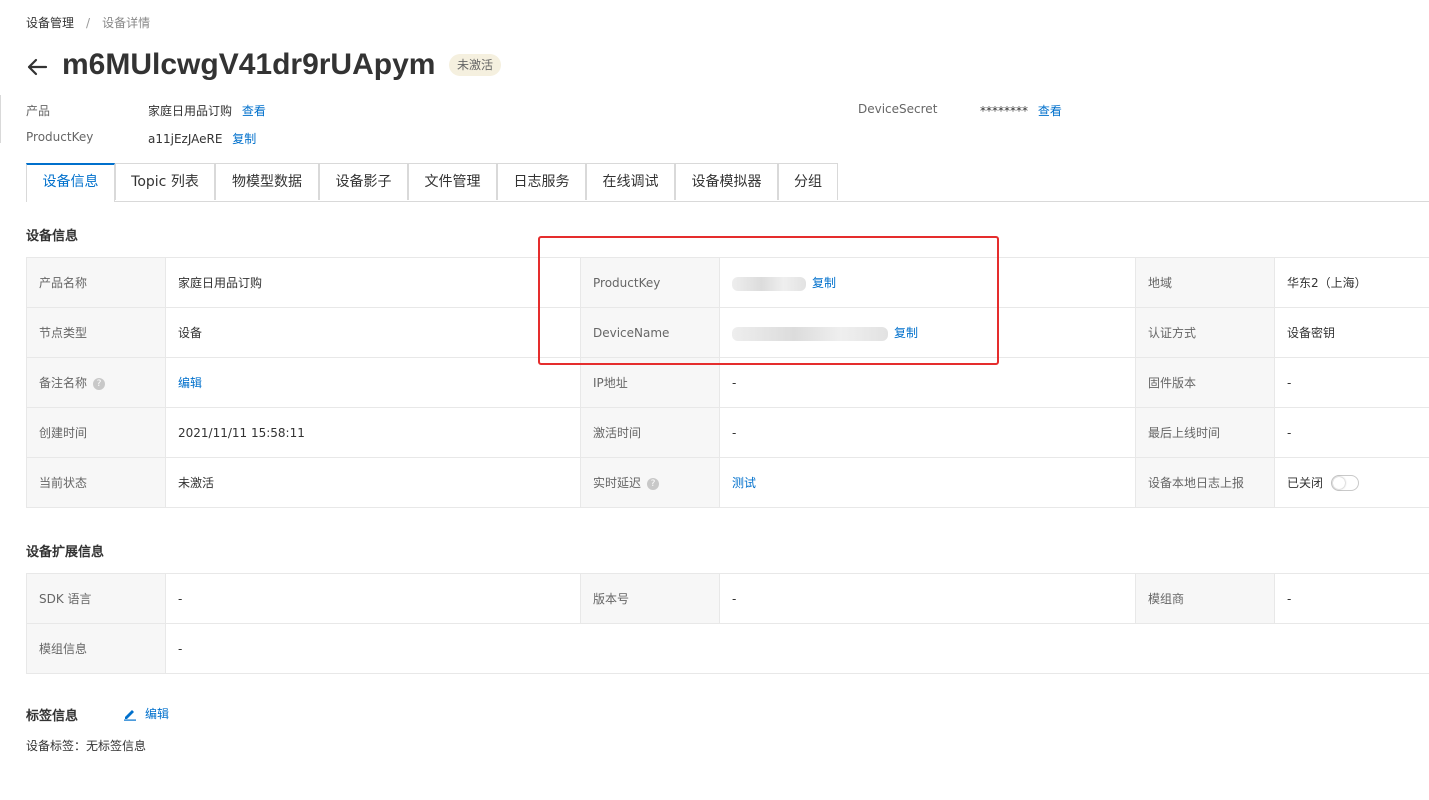 The width and height of the screenshot is (1429, 800). What do you see at coordinates (157, 714) in the screenshot?
I see `edit-tags-label: 编辑` at bounding box center [157, 714].